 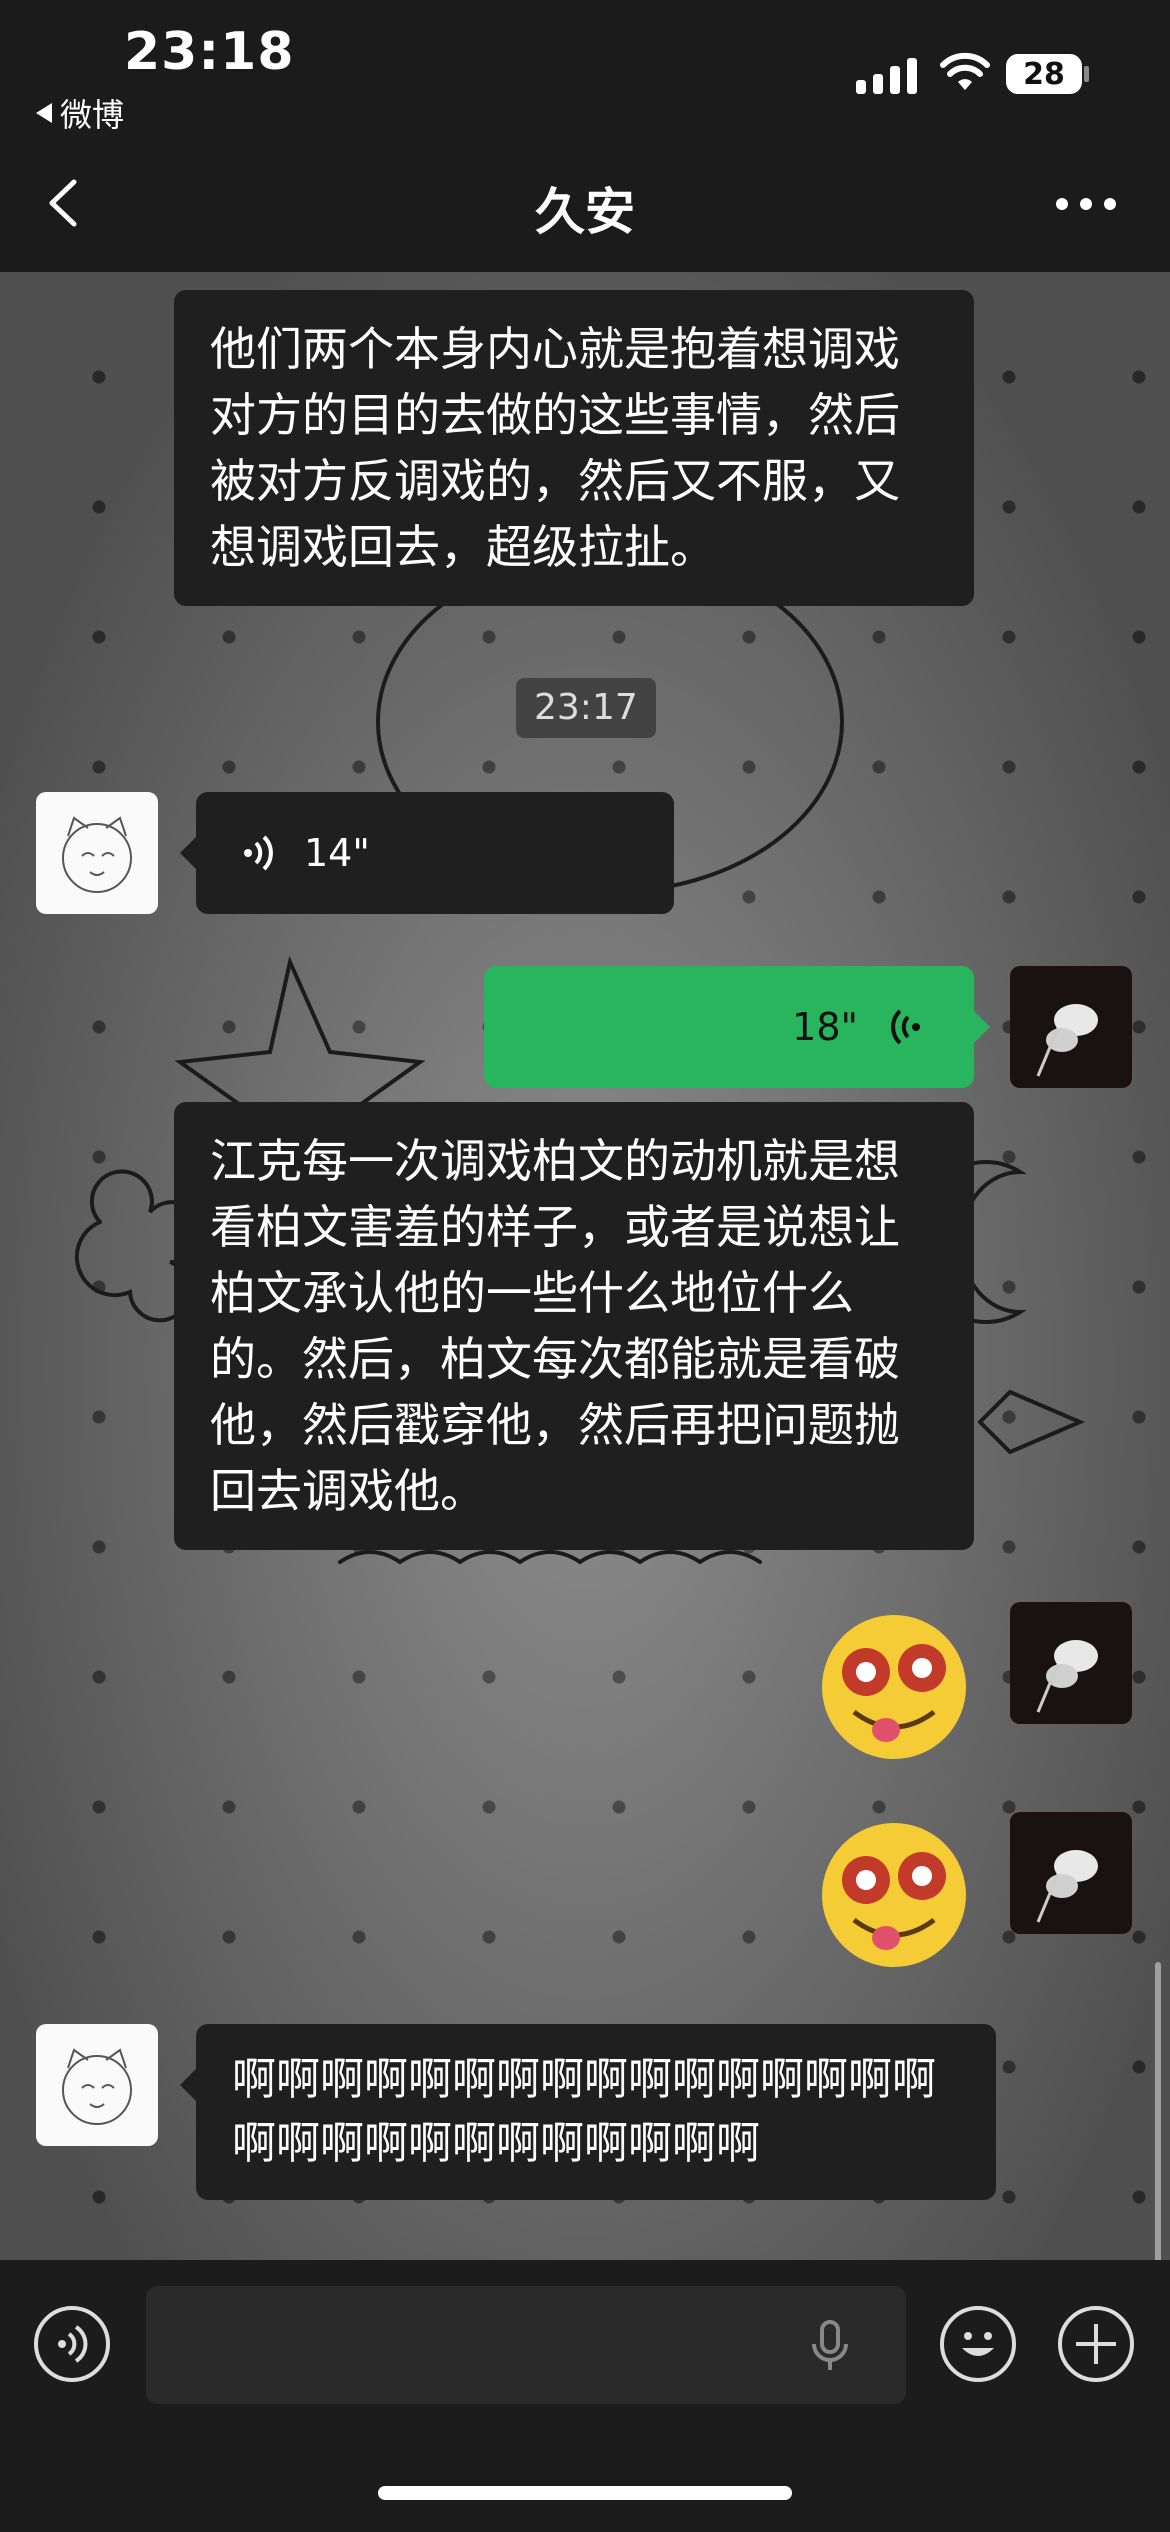 I want to click on chat-title: 久安, so click(x=585, y=212).